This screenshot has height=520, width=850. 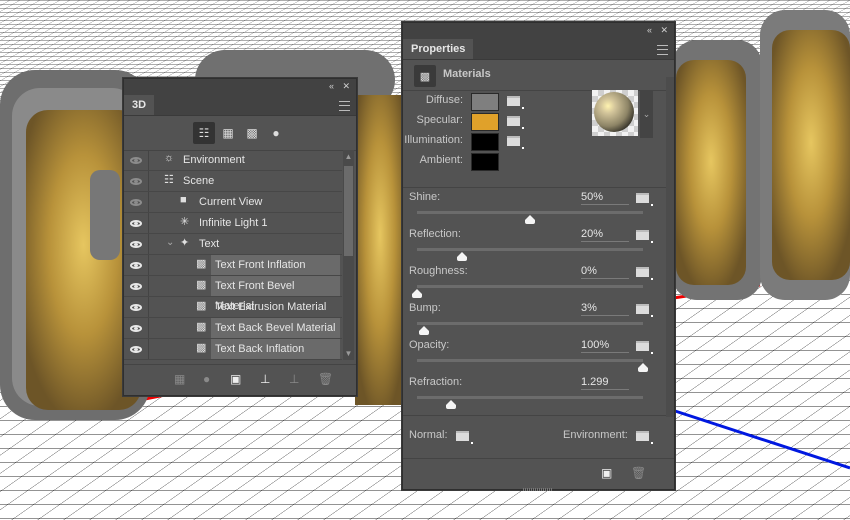 What do you see at coordinates (538, 489) in the screenshot?
I see `resize-gripper` at bounding box center [538, 489].